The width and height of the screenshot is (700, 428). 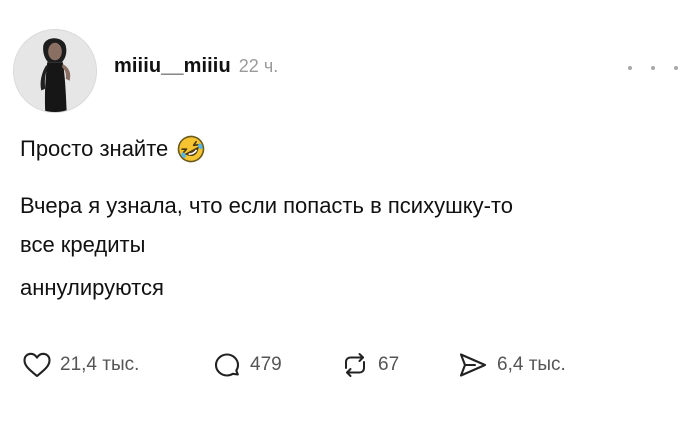 What do you see at coordinates (83, 244) in the screenshot?
I see `post-text-line-3: все кредиты` at bounding box center [83, 244].